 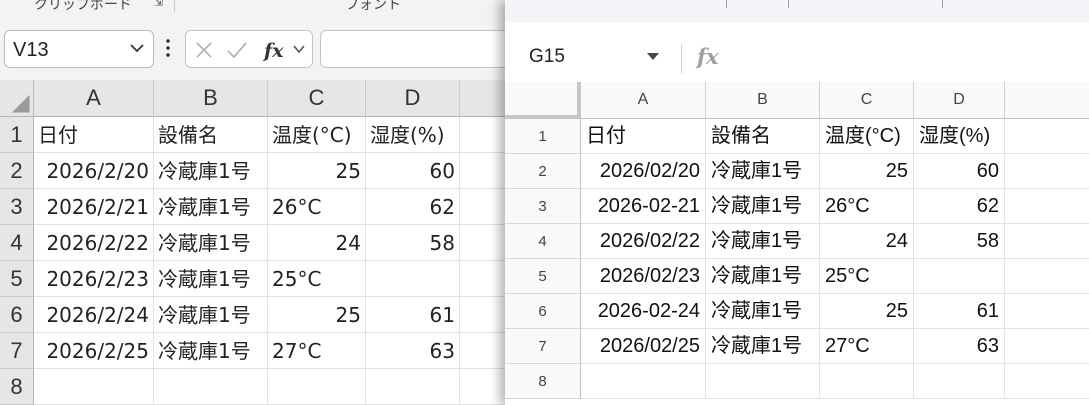 I want to click on cell: 2026/2/22, so click(x=94, y=243).